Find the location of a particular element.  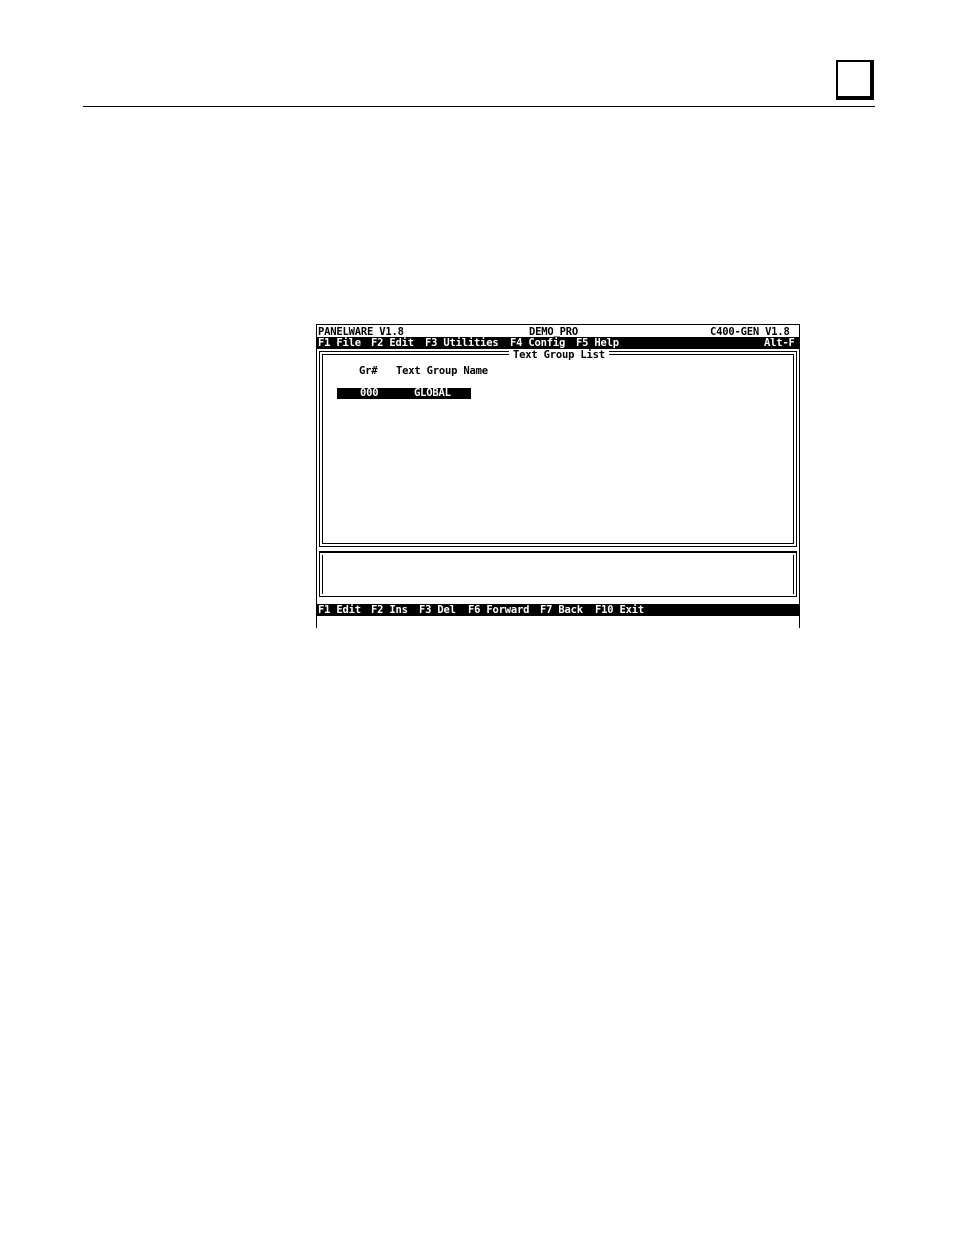

column-header-group-name: Text Group Name is located at coordinates (442, 371).